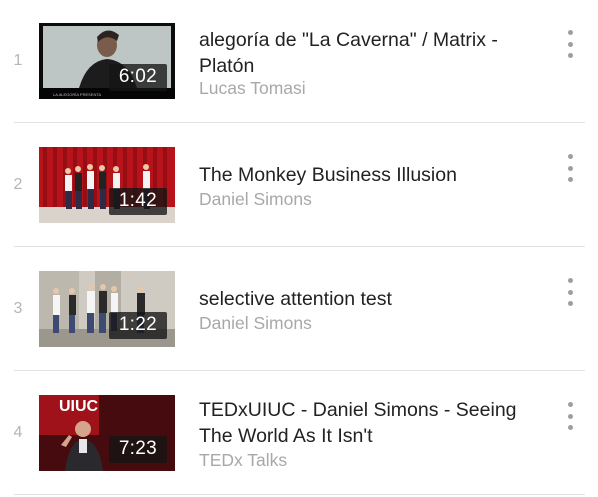  What do you see at coordinates (137, 325) in the screenshot?
I see `duration-badge: 1:22` at bounding box center [137, 325].